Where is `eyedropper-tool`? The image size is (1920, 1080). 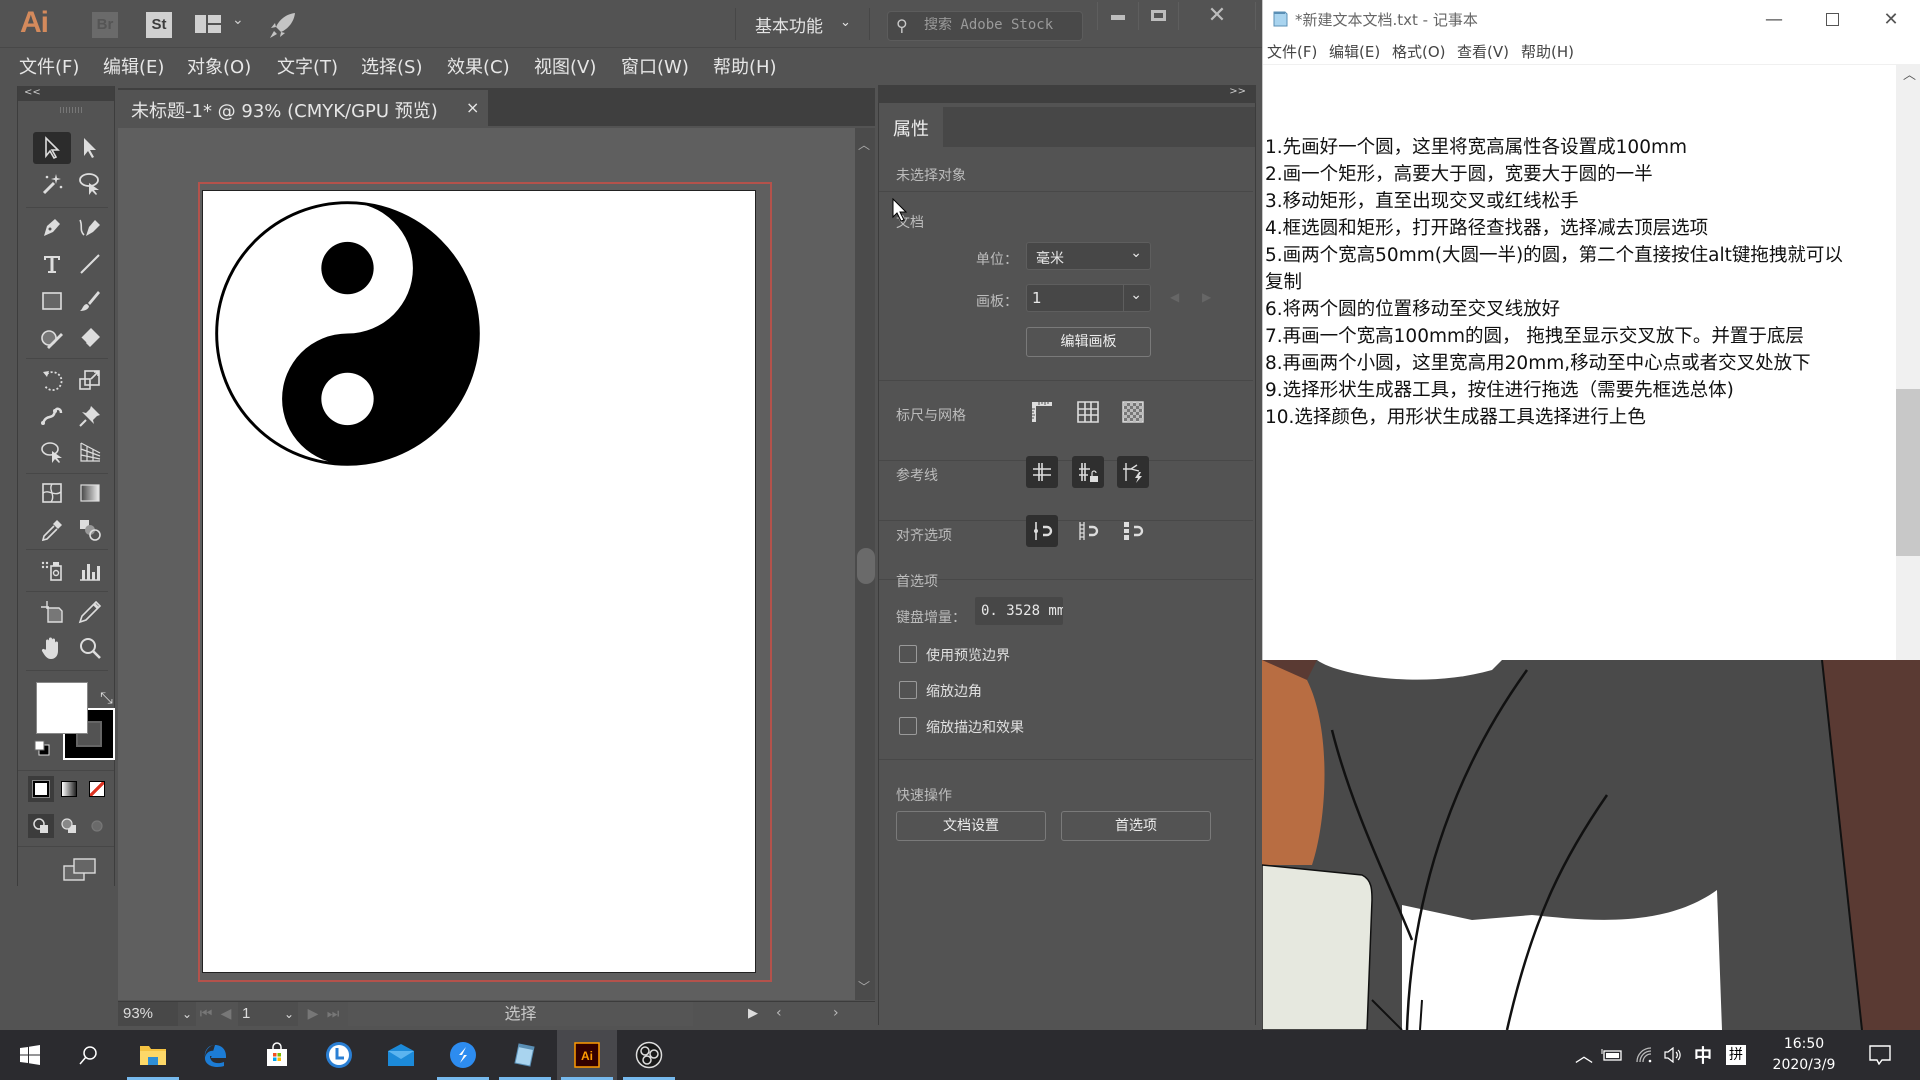 eyedropper-tool is located at coordinates (52, 530).